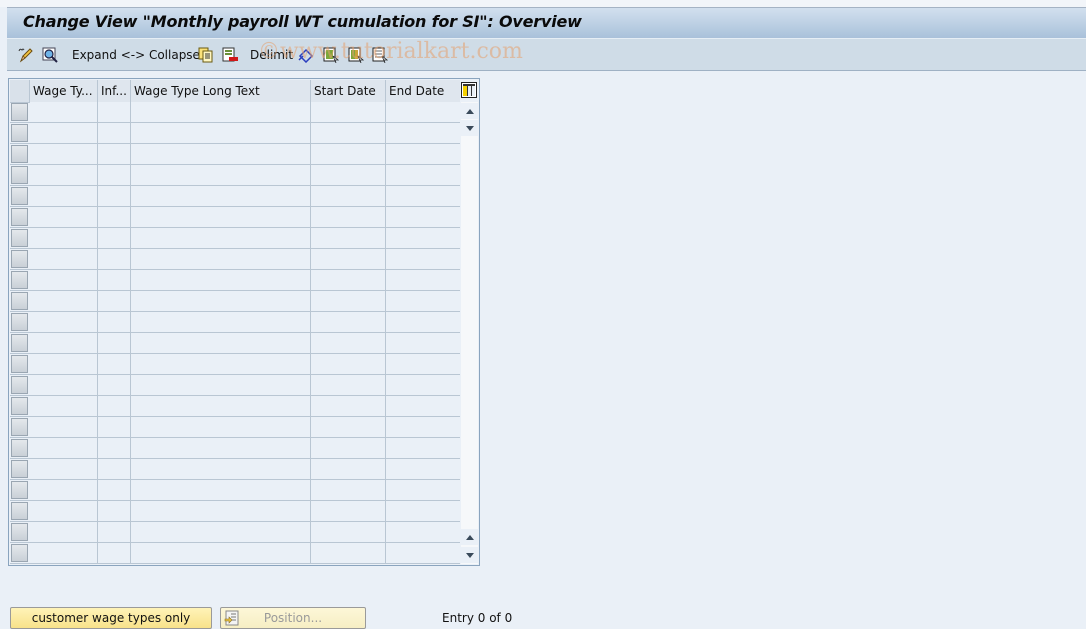 This screenshot has height=629, width=1086. What do you see at coordinates (230, 55) in the screenshot?
I see `delete-button` at bounding box center [230, 55].